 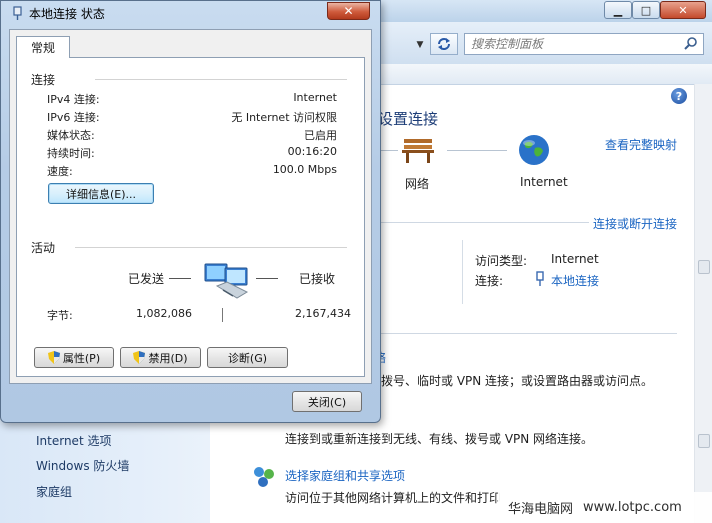 What do you see at coordinates (71, 153) in the screenshot?
I see `duration-label: 持续时间:` at bounding box center [71, 153].